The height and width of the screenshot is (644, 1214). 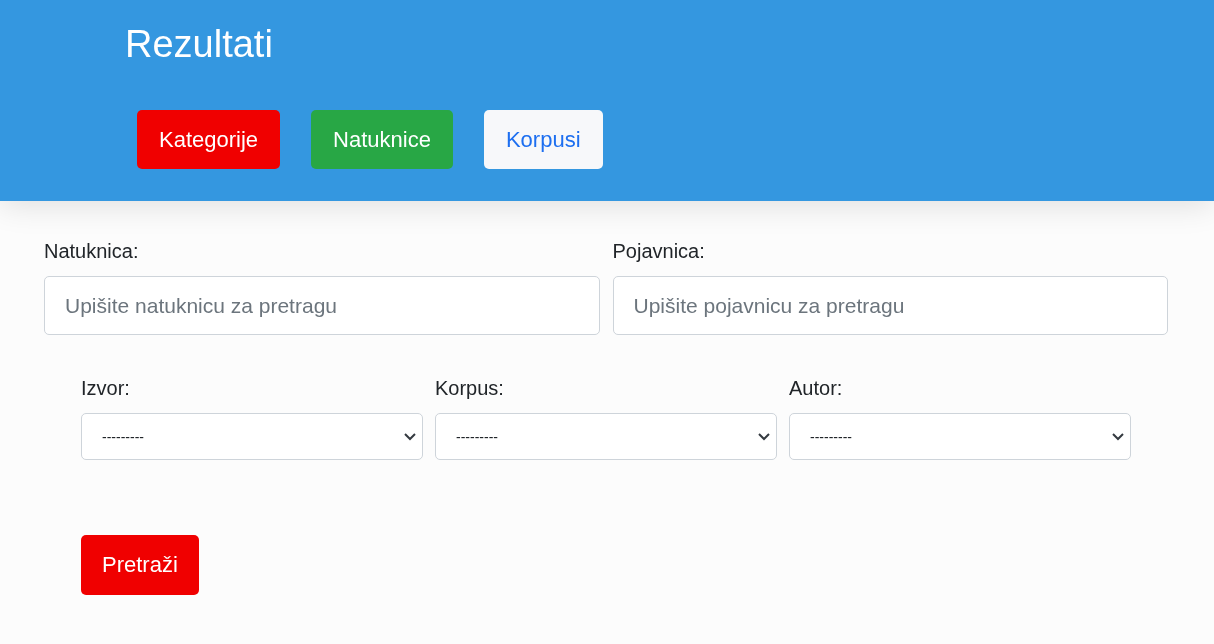 What do you see at coordinates (322, 305) in the screenshot?
I see `search-field: Upišite natuknicu za pretragu` at bounding box center [322, 305].